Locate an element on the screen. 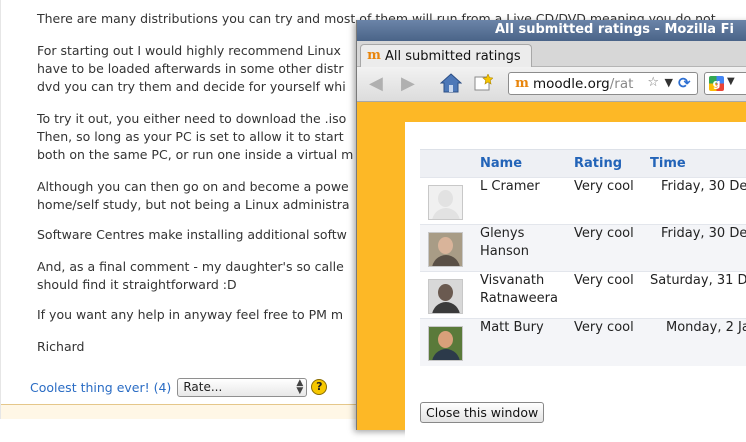 This screenshot has height=442, width=746. bookmark-star-icon: ☆ is located at coordinates (653, 82).